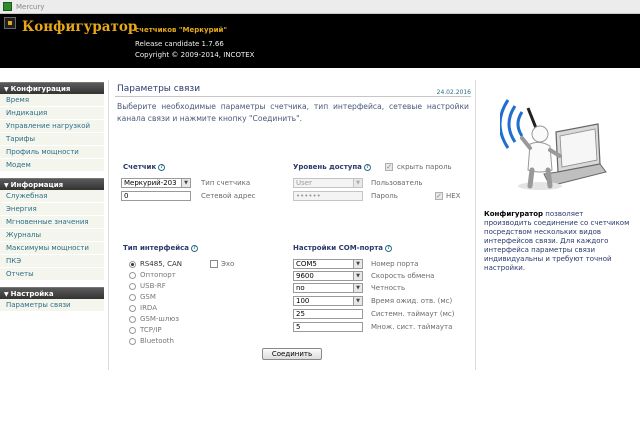 Image resolution: width=640 pixels, height=448 pixels. I want to click on password-input: ••••••, so click(328, 196).